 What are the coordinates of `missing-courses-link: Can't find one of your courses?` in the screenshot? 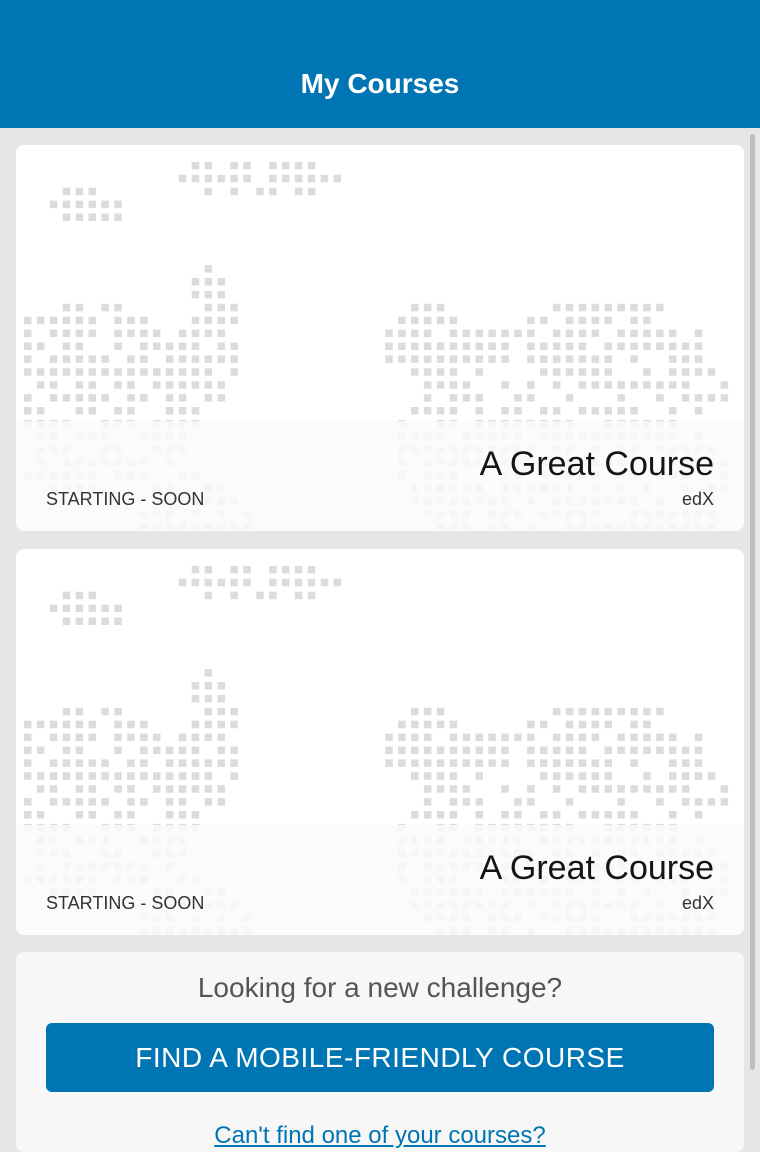 It's located at (380, 1136).